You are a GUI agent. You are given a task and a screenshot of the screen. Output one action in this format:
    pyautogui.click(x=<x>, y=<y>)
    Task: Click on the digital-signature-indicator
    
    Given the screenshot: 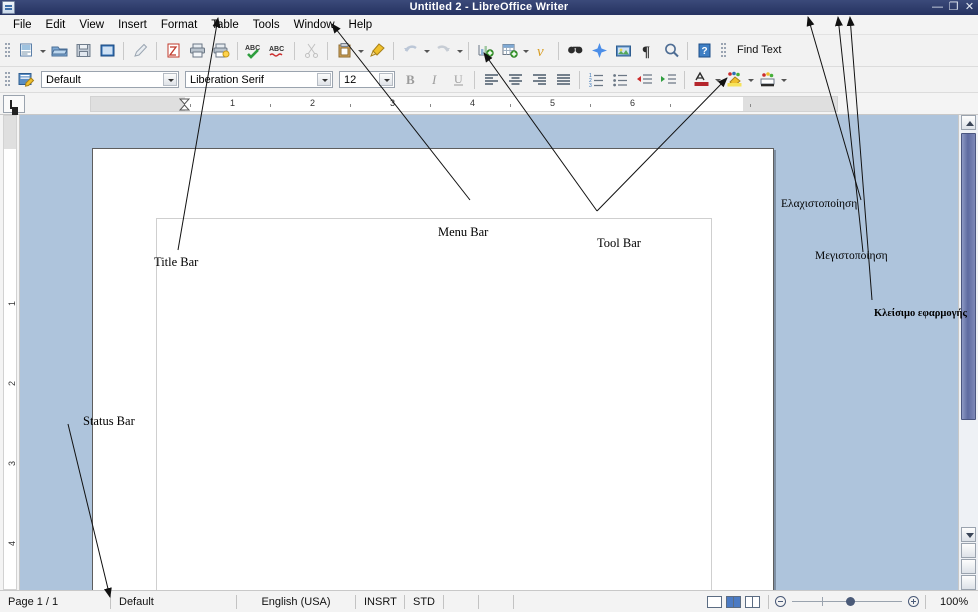 What is the action you would take?
    pyautogui.click(x=496, y=602)
    